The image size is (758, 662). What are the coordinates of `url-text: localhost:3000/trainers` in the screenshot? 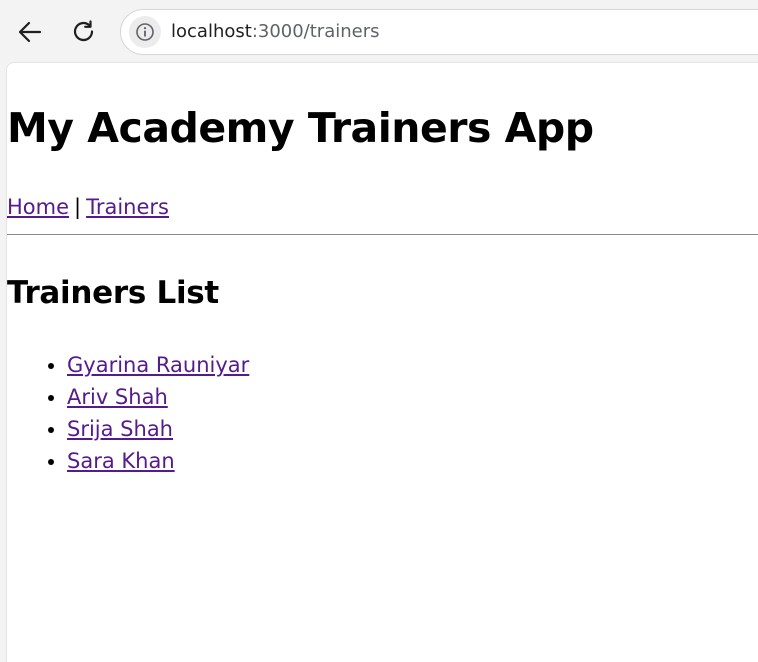 It's located at (275, 32).